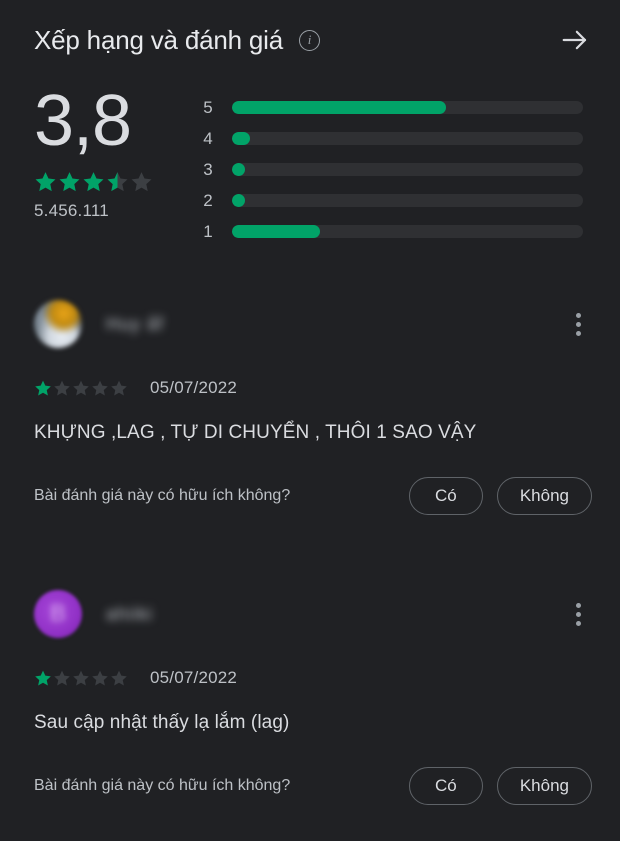 The width and height of the screenshot is (620, 841). I want to click on review-header: B ahiiki, so click(313, 614).